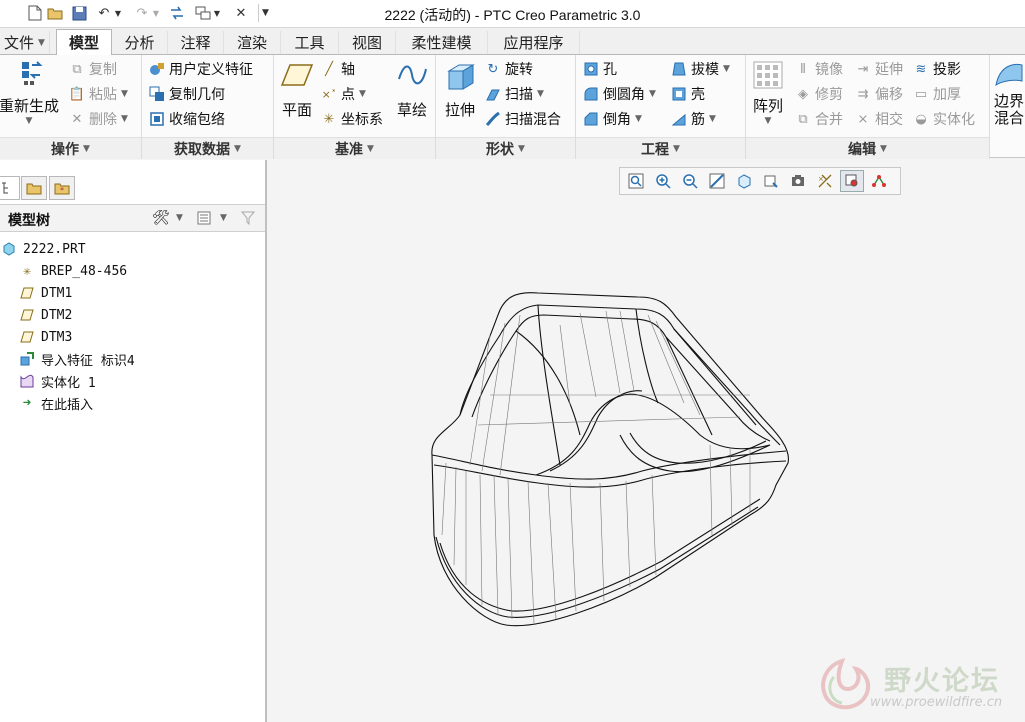 This screenshot has width=1025, height=722. What do you see at coordinates (867, 148) in the screenshot?
I see `group-label-editing: 编辑 ▼` at bounding box center [867, 148].